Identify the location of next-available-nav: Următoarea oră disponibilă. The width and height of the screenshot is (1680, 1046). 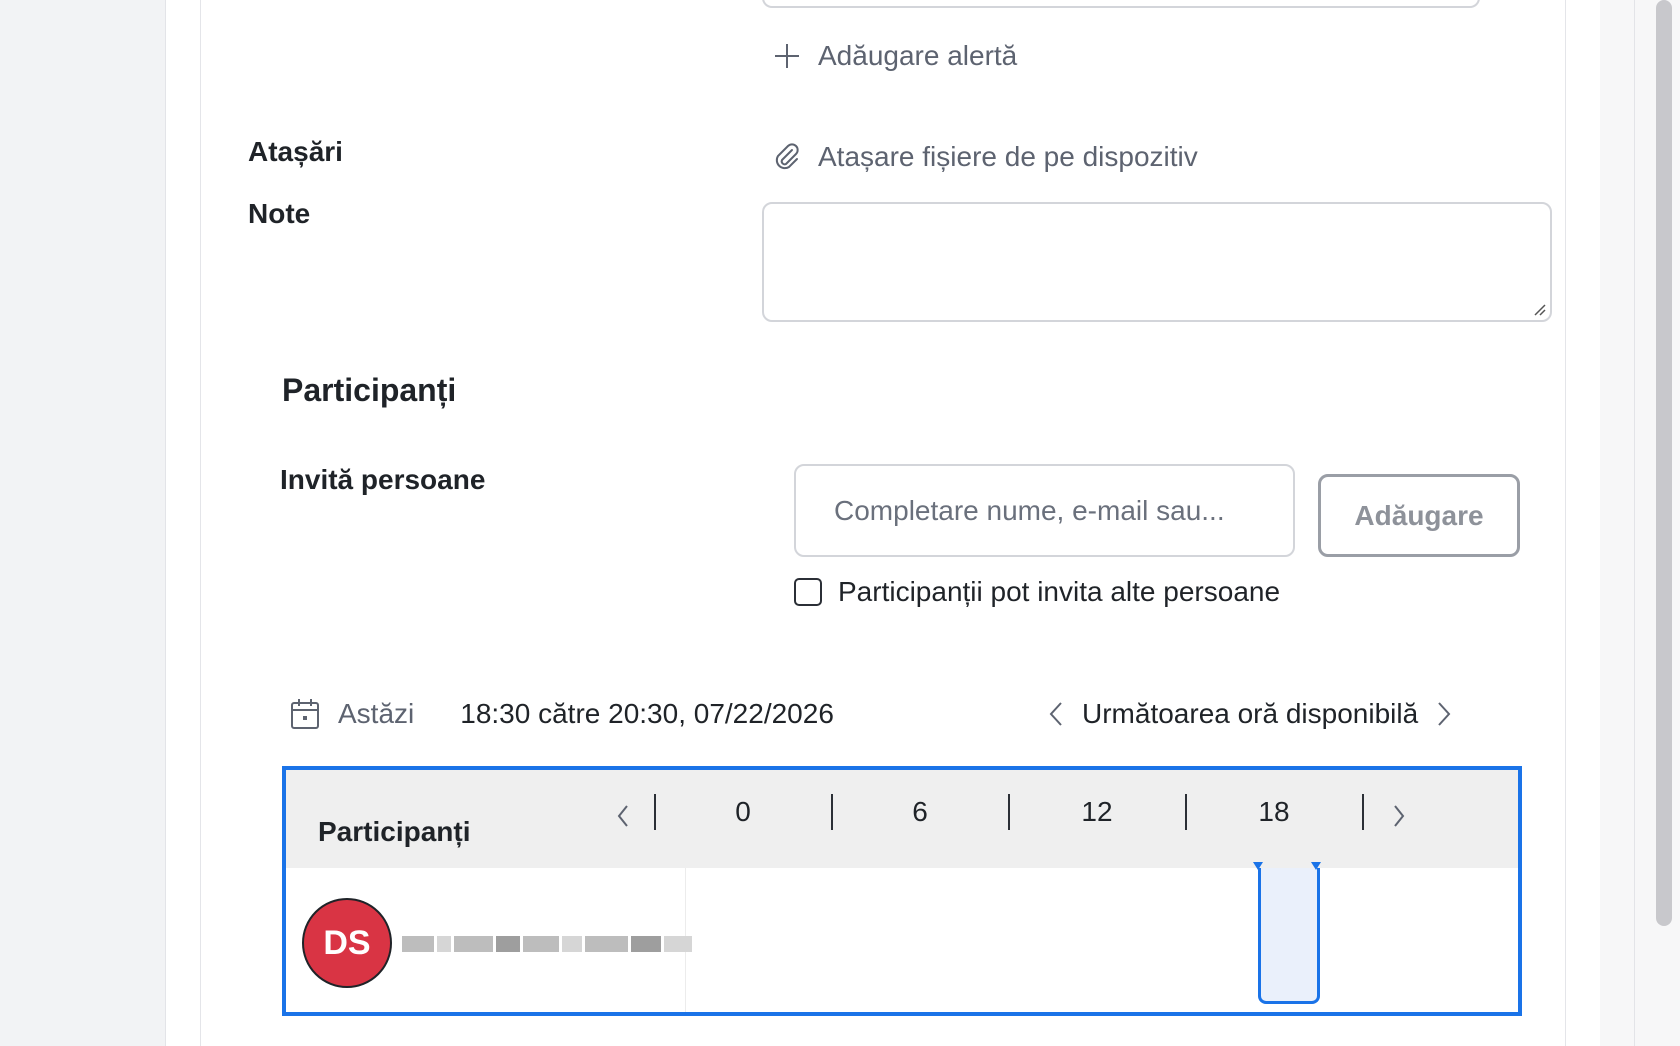
(1250, 714).